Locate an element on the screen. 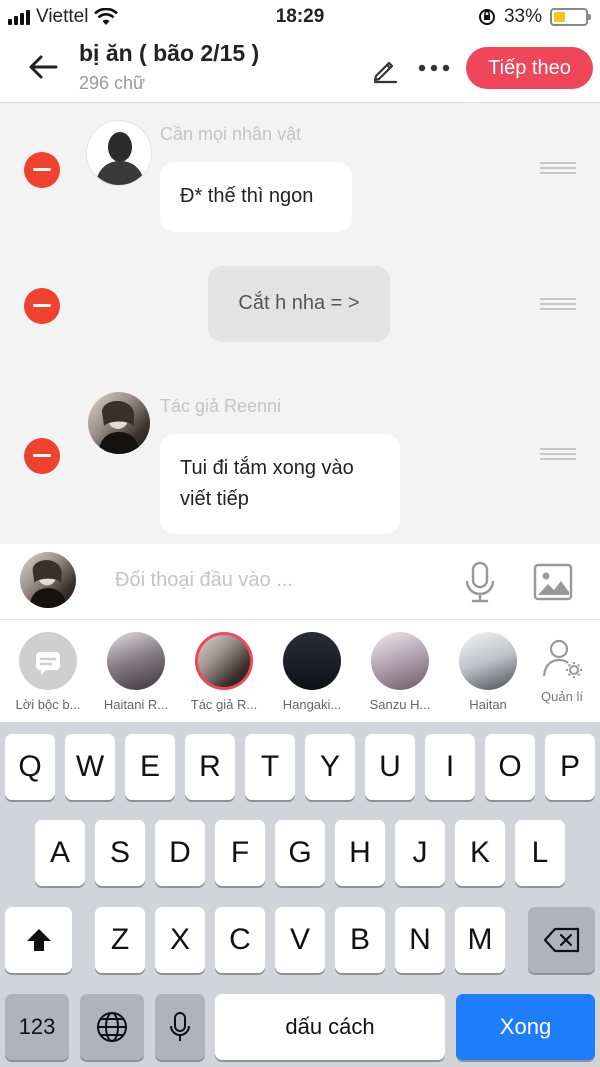 This screenshot has width=600, height=1067. backspace-icon is located at coordinates (561, 940).